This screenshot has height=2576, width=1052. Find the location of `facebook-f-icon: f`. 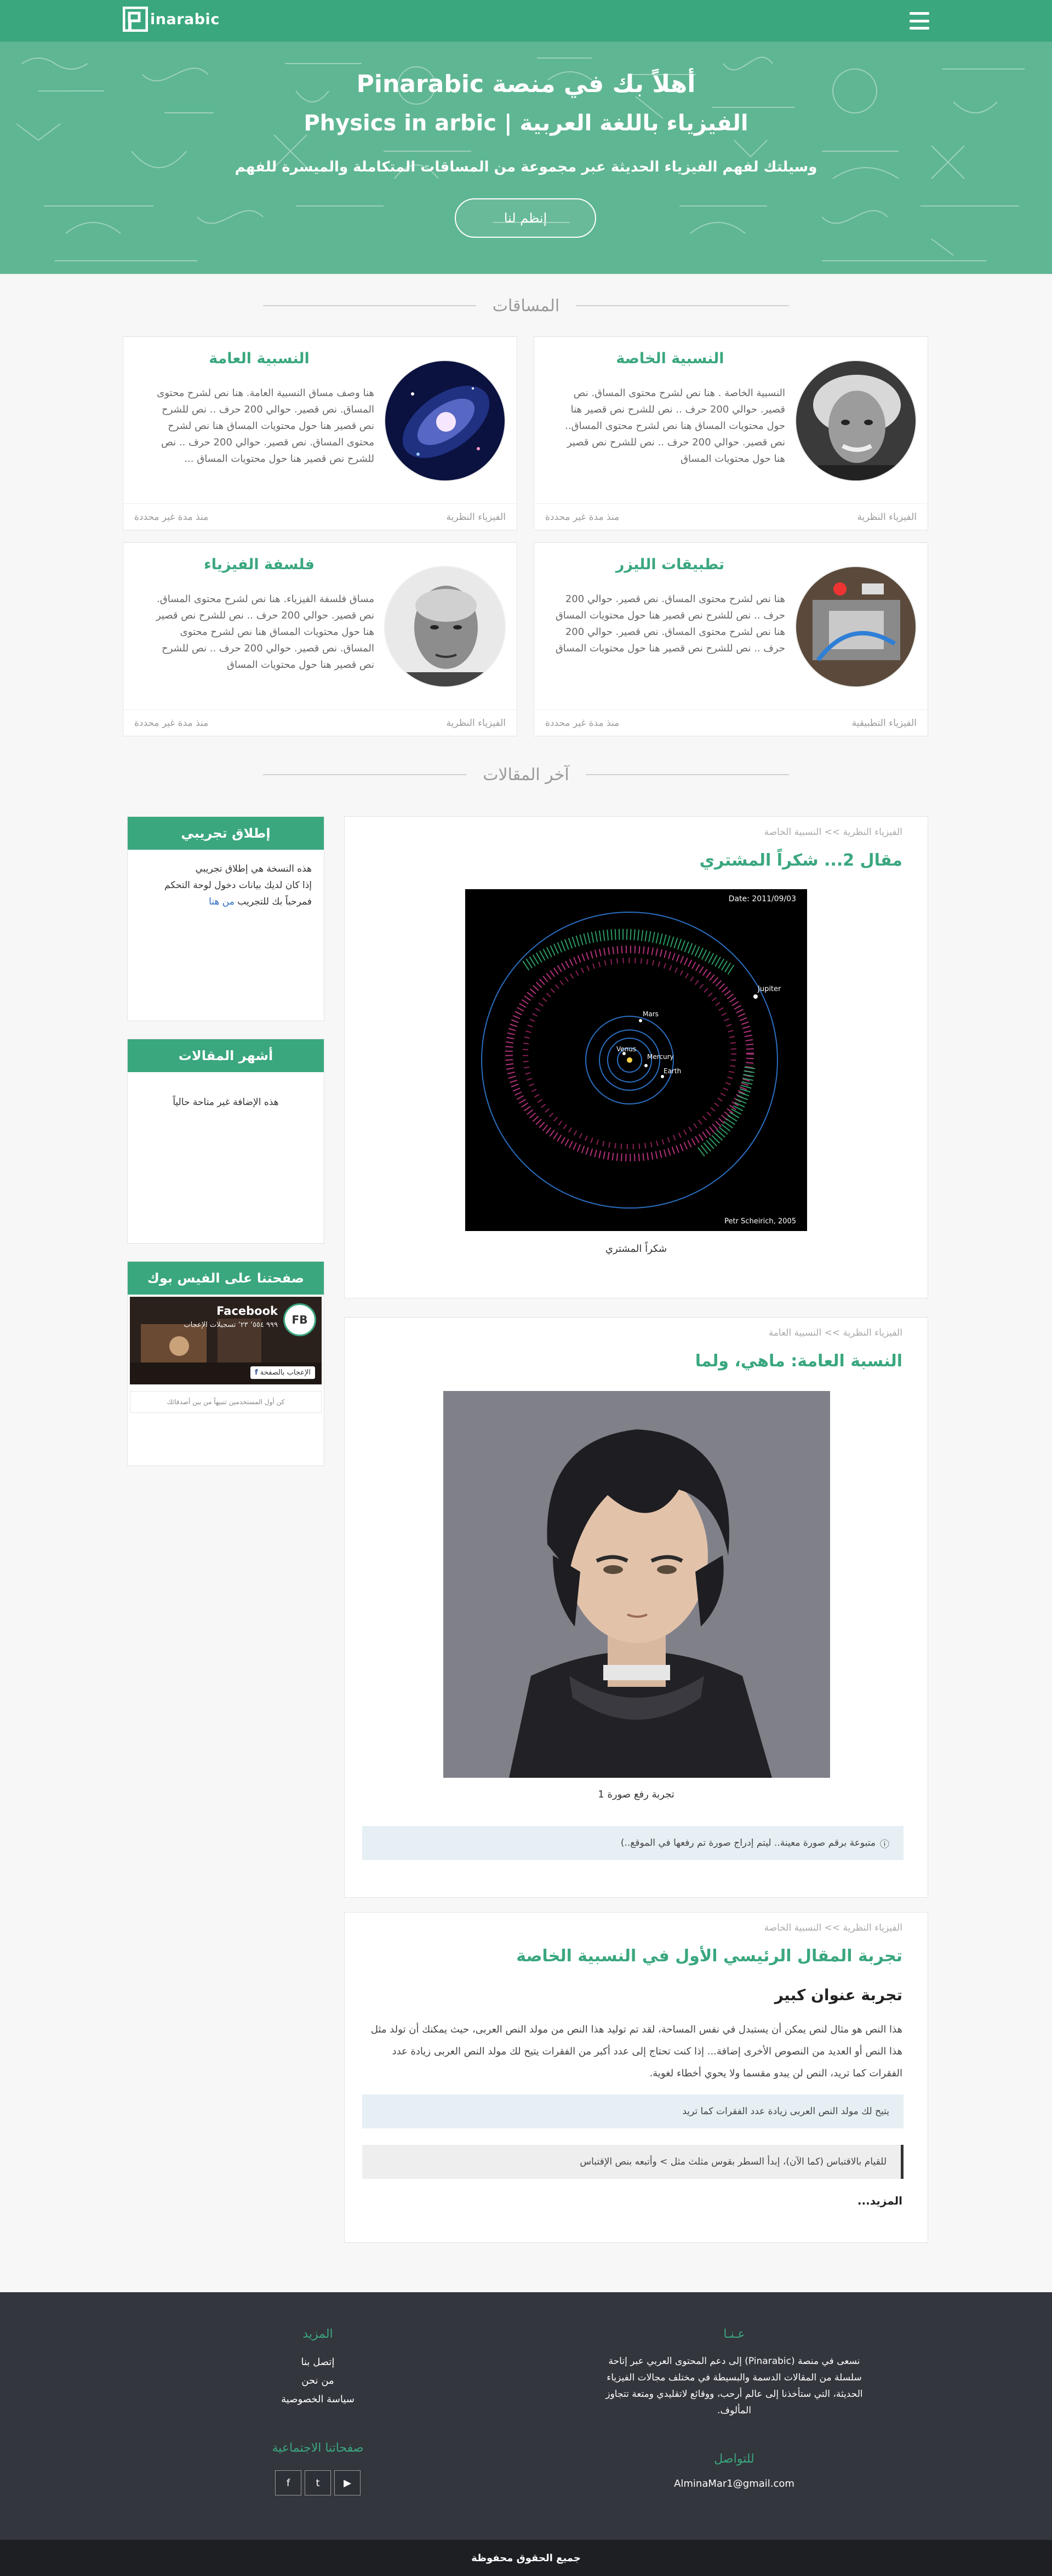

facebook-f-icon: f is located at coordinates (256, 1373).